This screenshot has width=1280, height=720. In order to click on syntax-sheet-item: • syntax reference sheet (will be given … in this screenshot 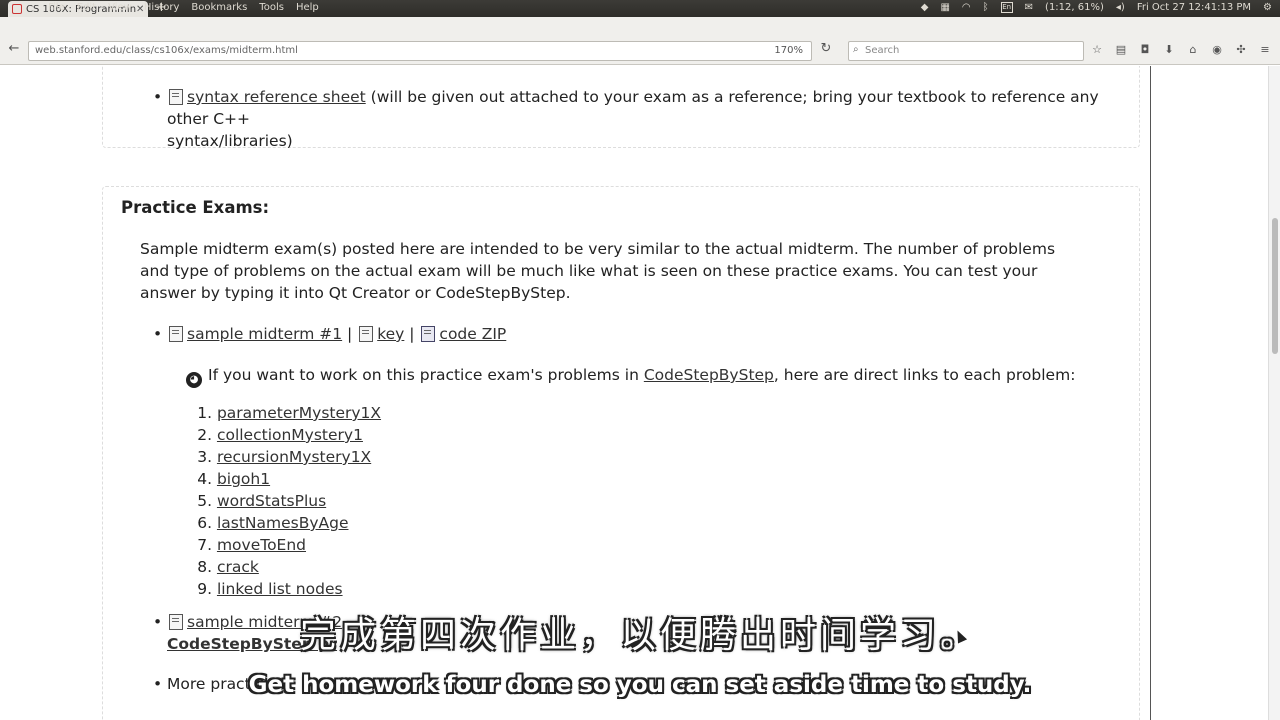, I will do `click(635, 119)`.